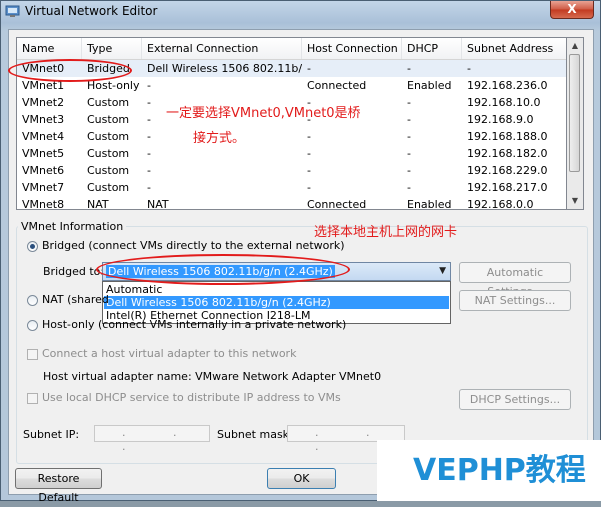 The height and width of the screenshot is (507, 601). Describe the element at coordinates (504, 102) in the screenshot. I see `table-cell-subnet: 192.168.10.0` at that location.